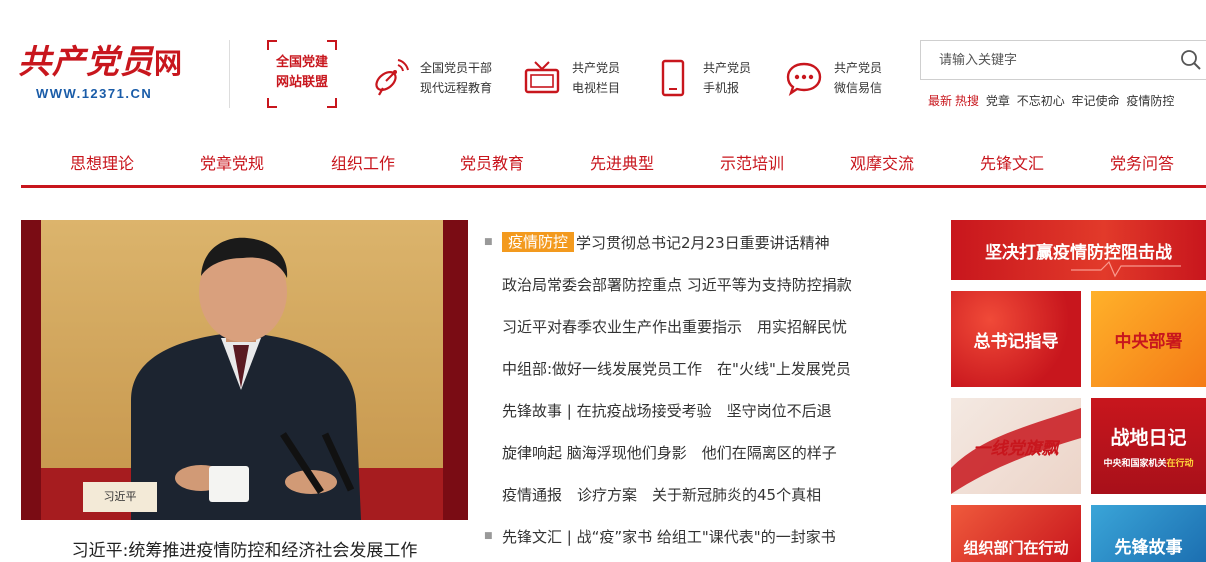  Describe the element at coordinates (940, 101) in the screenshot. I see `hot-label-latest: 最新` at that location.